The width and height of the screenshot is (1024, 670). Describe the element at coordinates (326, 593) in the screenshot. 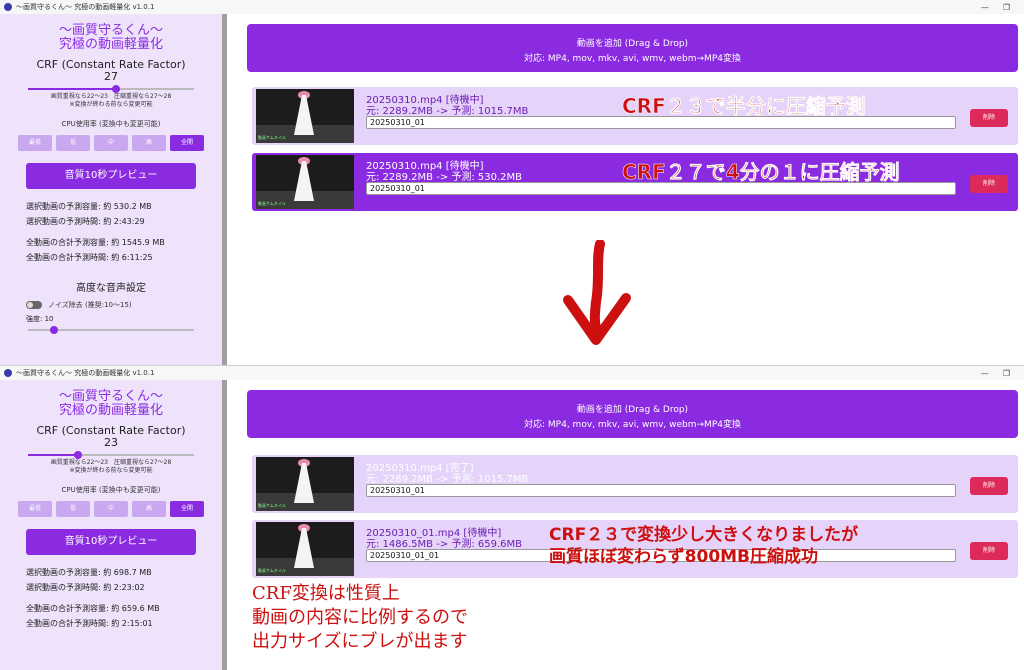

I see `annotation-note-line1: CRF変換は性質上` at that location.